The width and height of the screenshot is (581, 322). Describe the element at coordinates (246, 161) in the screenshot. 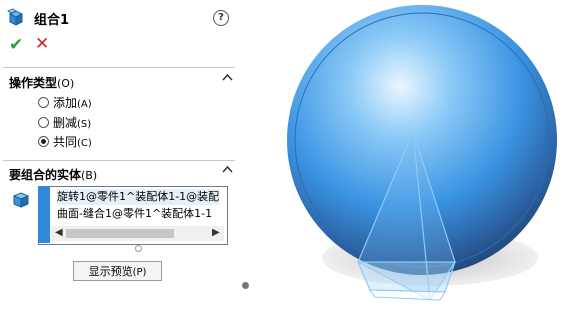

I see `panel-splitter` at that location.